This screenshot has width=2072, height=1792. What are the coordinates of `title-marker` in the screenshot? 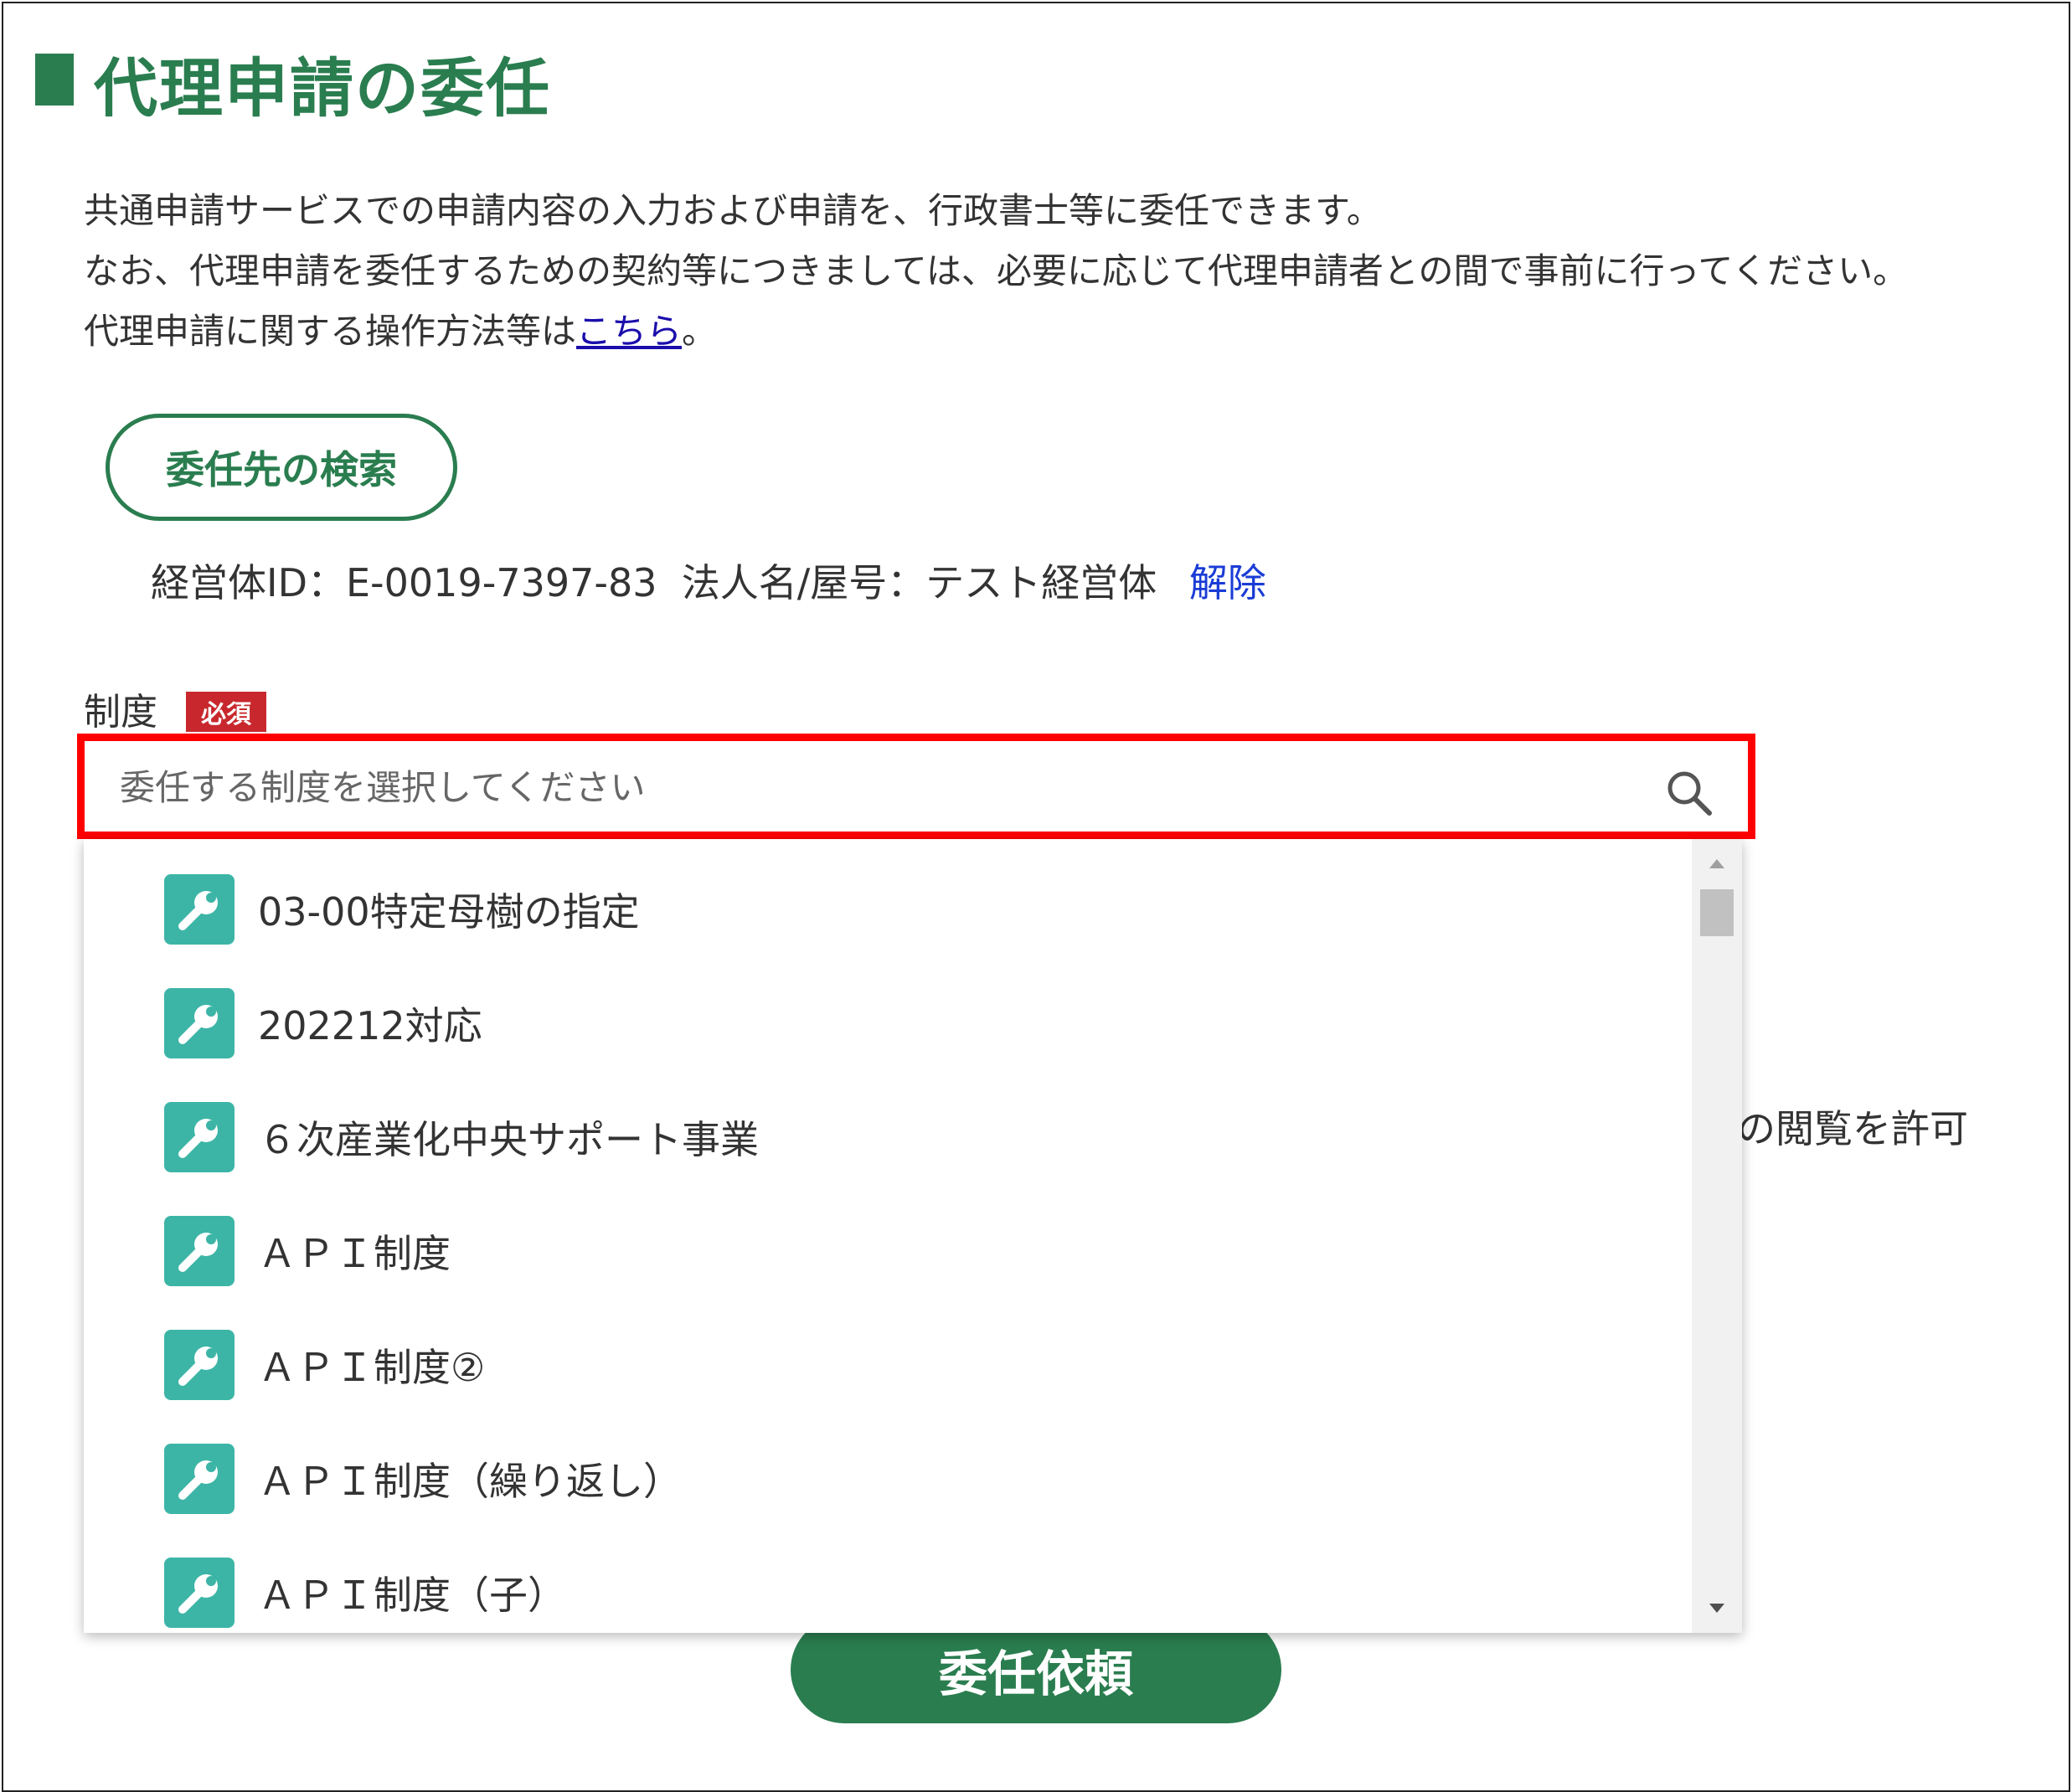 It's located at (55, 80).